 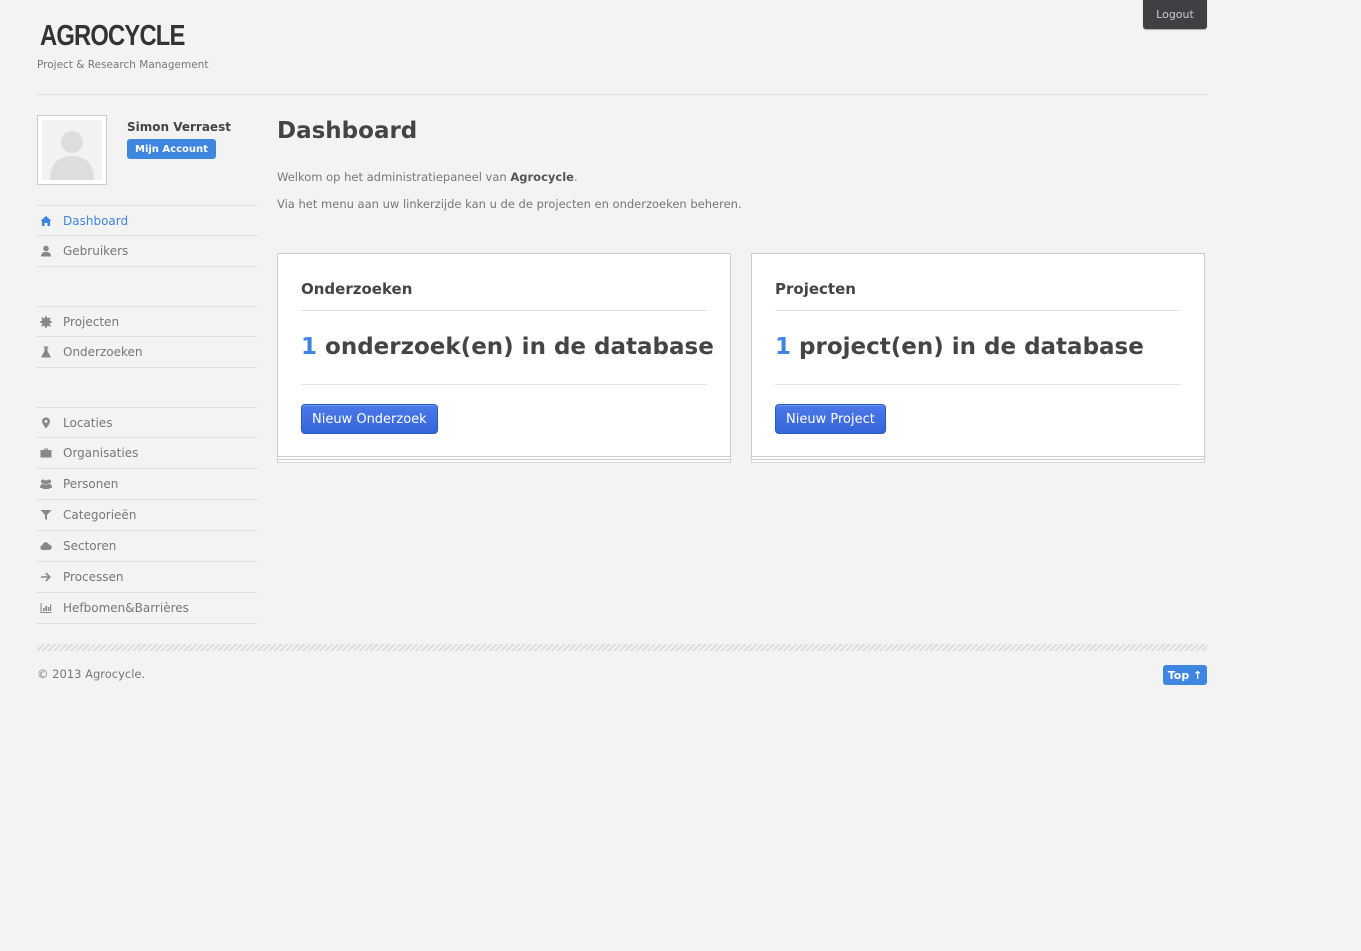 I want to click on sidebar-item-sectoren: Sectoren, so click(x=147, y=546).